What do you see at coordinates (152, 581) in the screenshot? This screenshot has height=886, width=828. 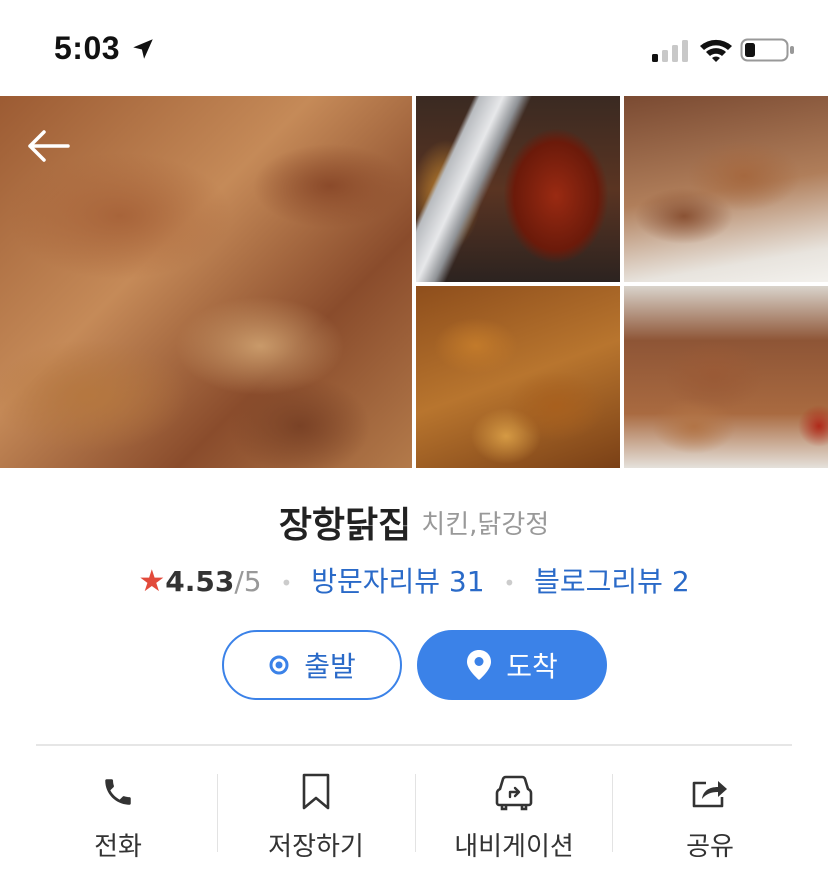 I see `star-icon: ★` at bounding box center [152, 581].